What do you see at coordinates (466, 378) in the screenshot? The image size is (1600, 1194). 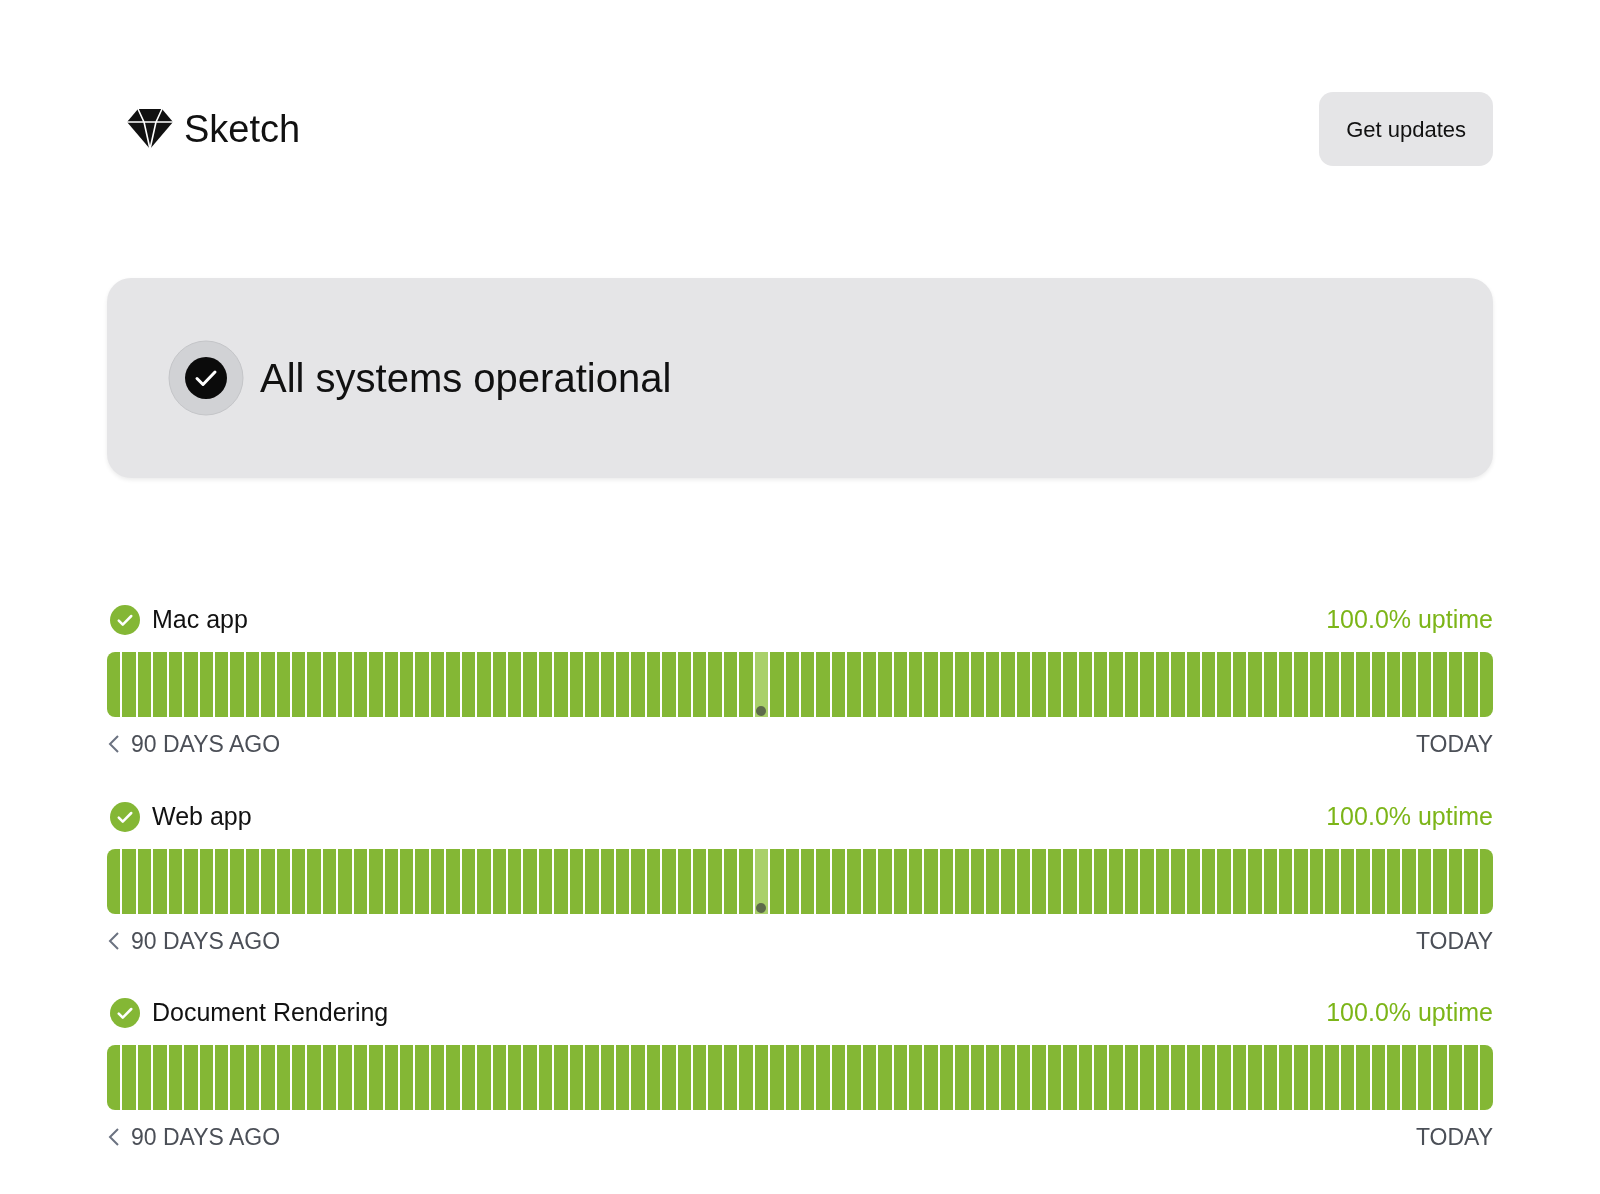 I see `status-title: All systems operational` at bounding box center [466, 378].